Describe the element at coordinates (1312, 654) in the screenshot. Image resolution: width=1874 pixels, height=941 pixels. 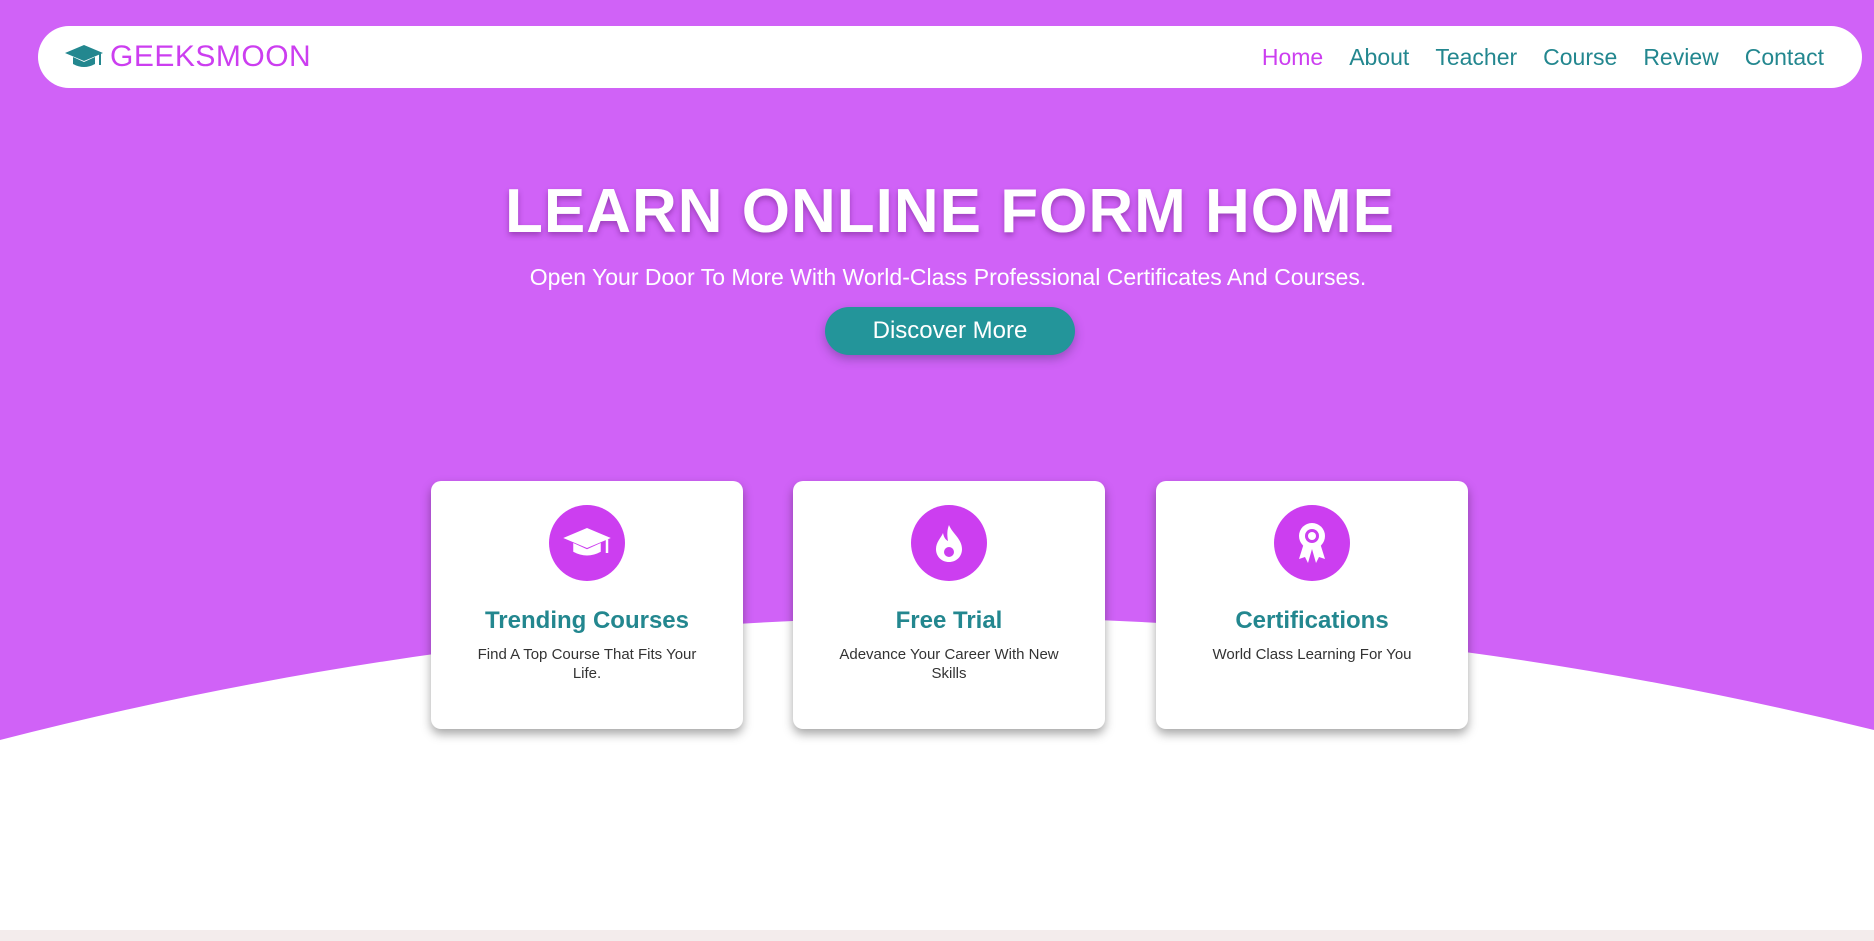
I see `card-text: World Class Learning For You` at that location.